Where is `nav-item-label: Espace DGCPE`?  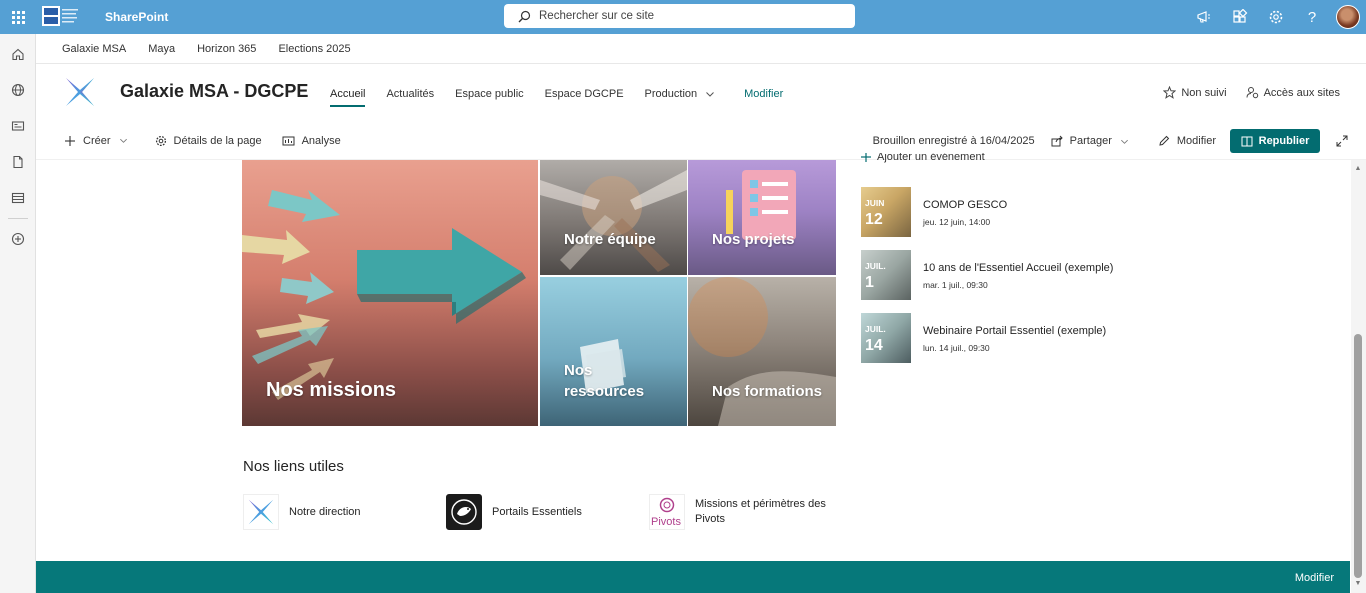 nav-item-label: Espace DGCPE is located at coordinates (584, 94).